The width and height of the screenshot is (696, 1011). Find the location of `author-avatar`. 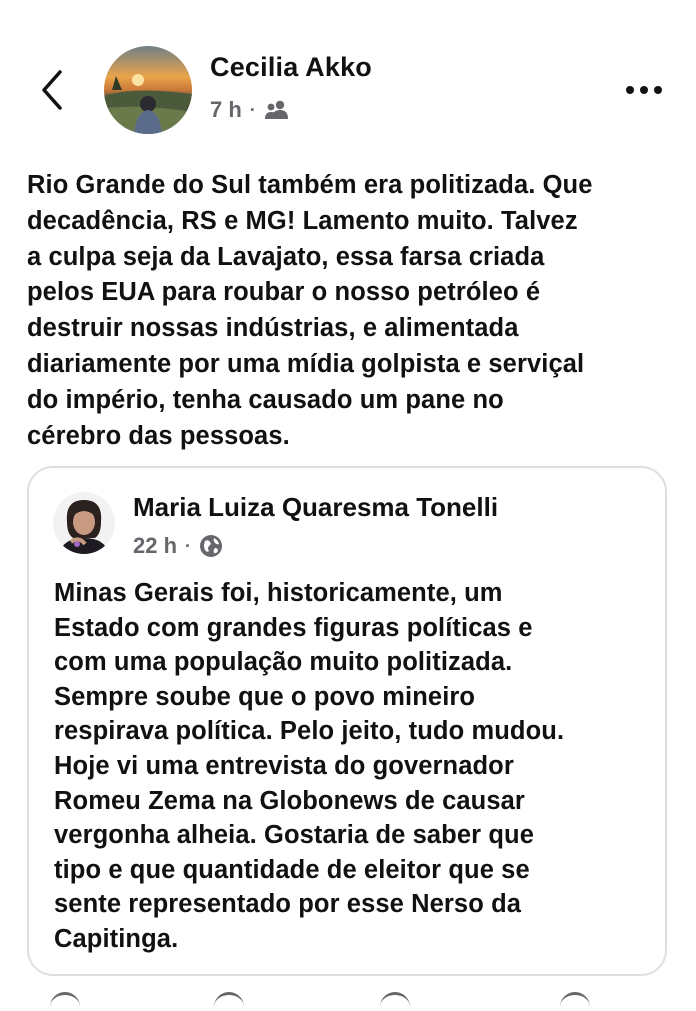

author-avatar is located at coordinates (148, 90).